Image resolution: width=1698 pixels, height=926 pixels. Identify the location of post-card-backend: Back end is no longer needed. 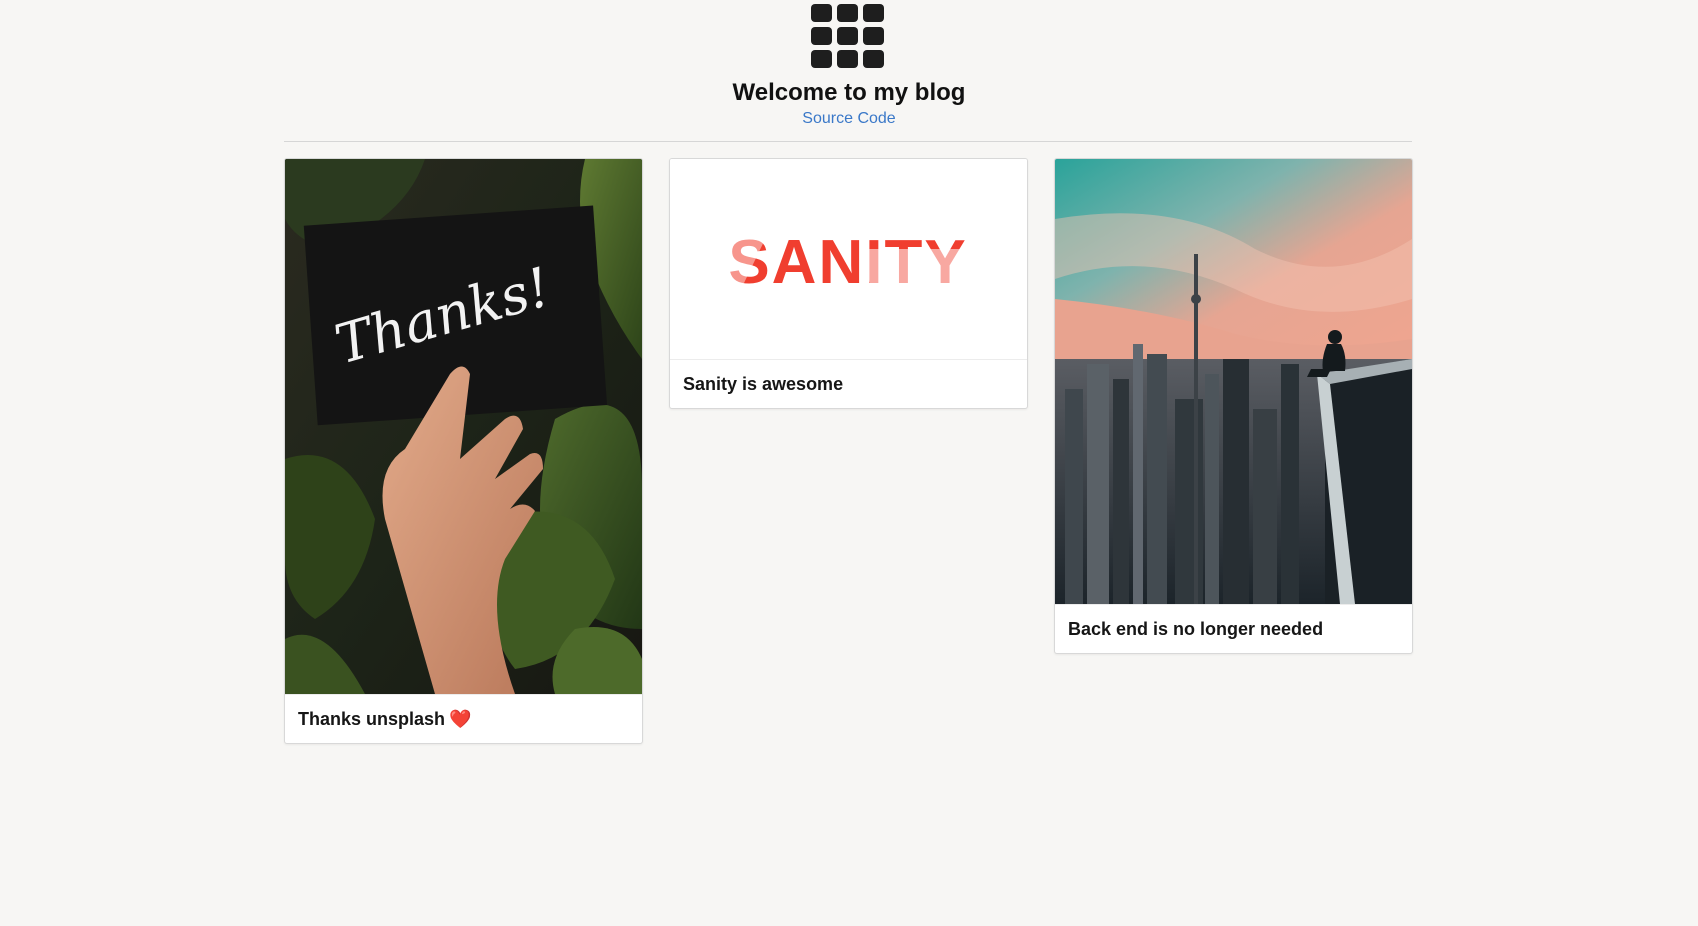
(1233, 406).